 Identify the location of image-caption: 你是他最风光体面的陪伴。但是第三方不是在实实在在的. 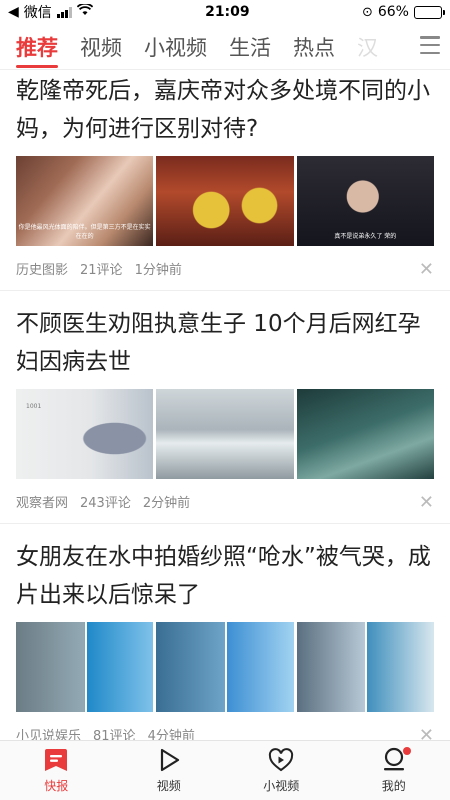
(84, 232).